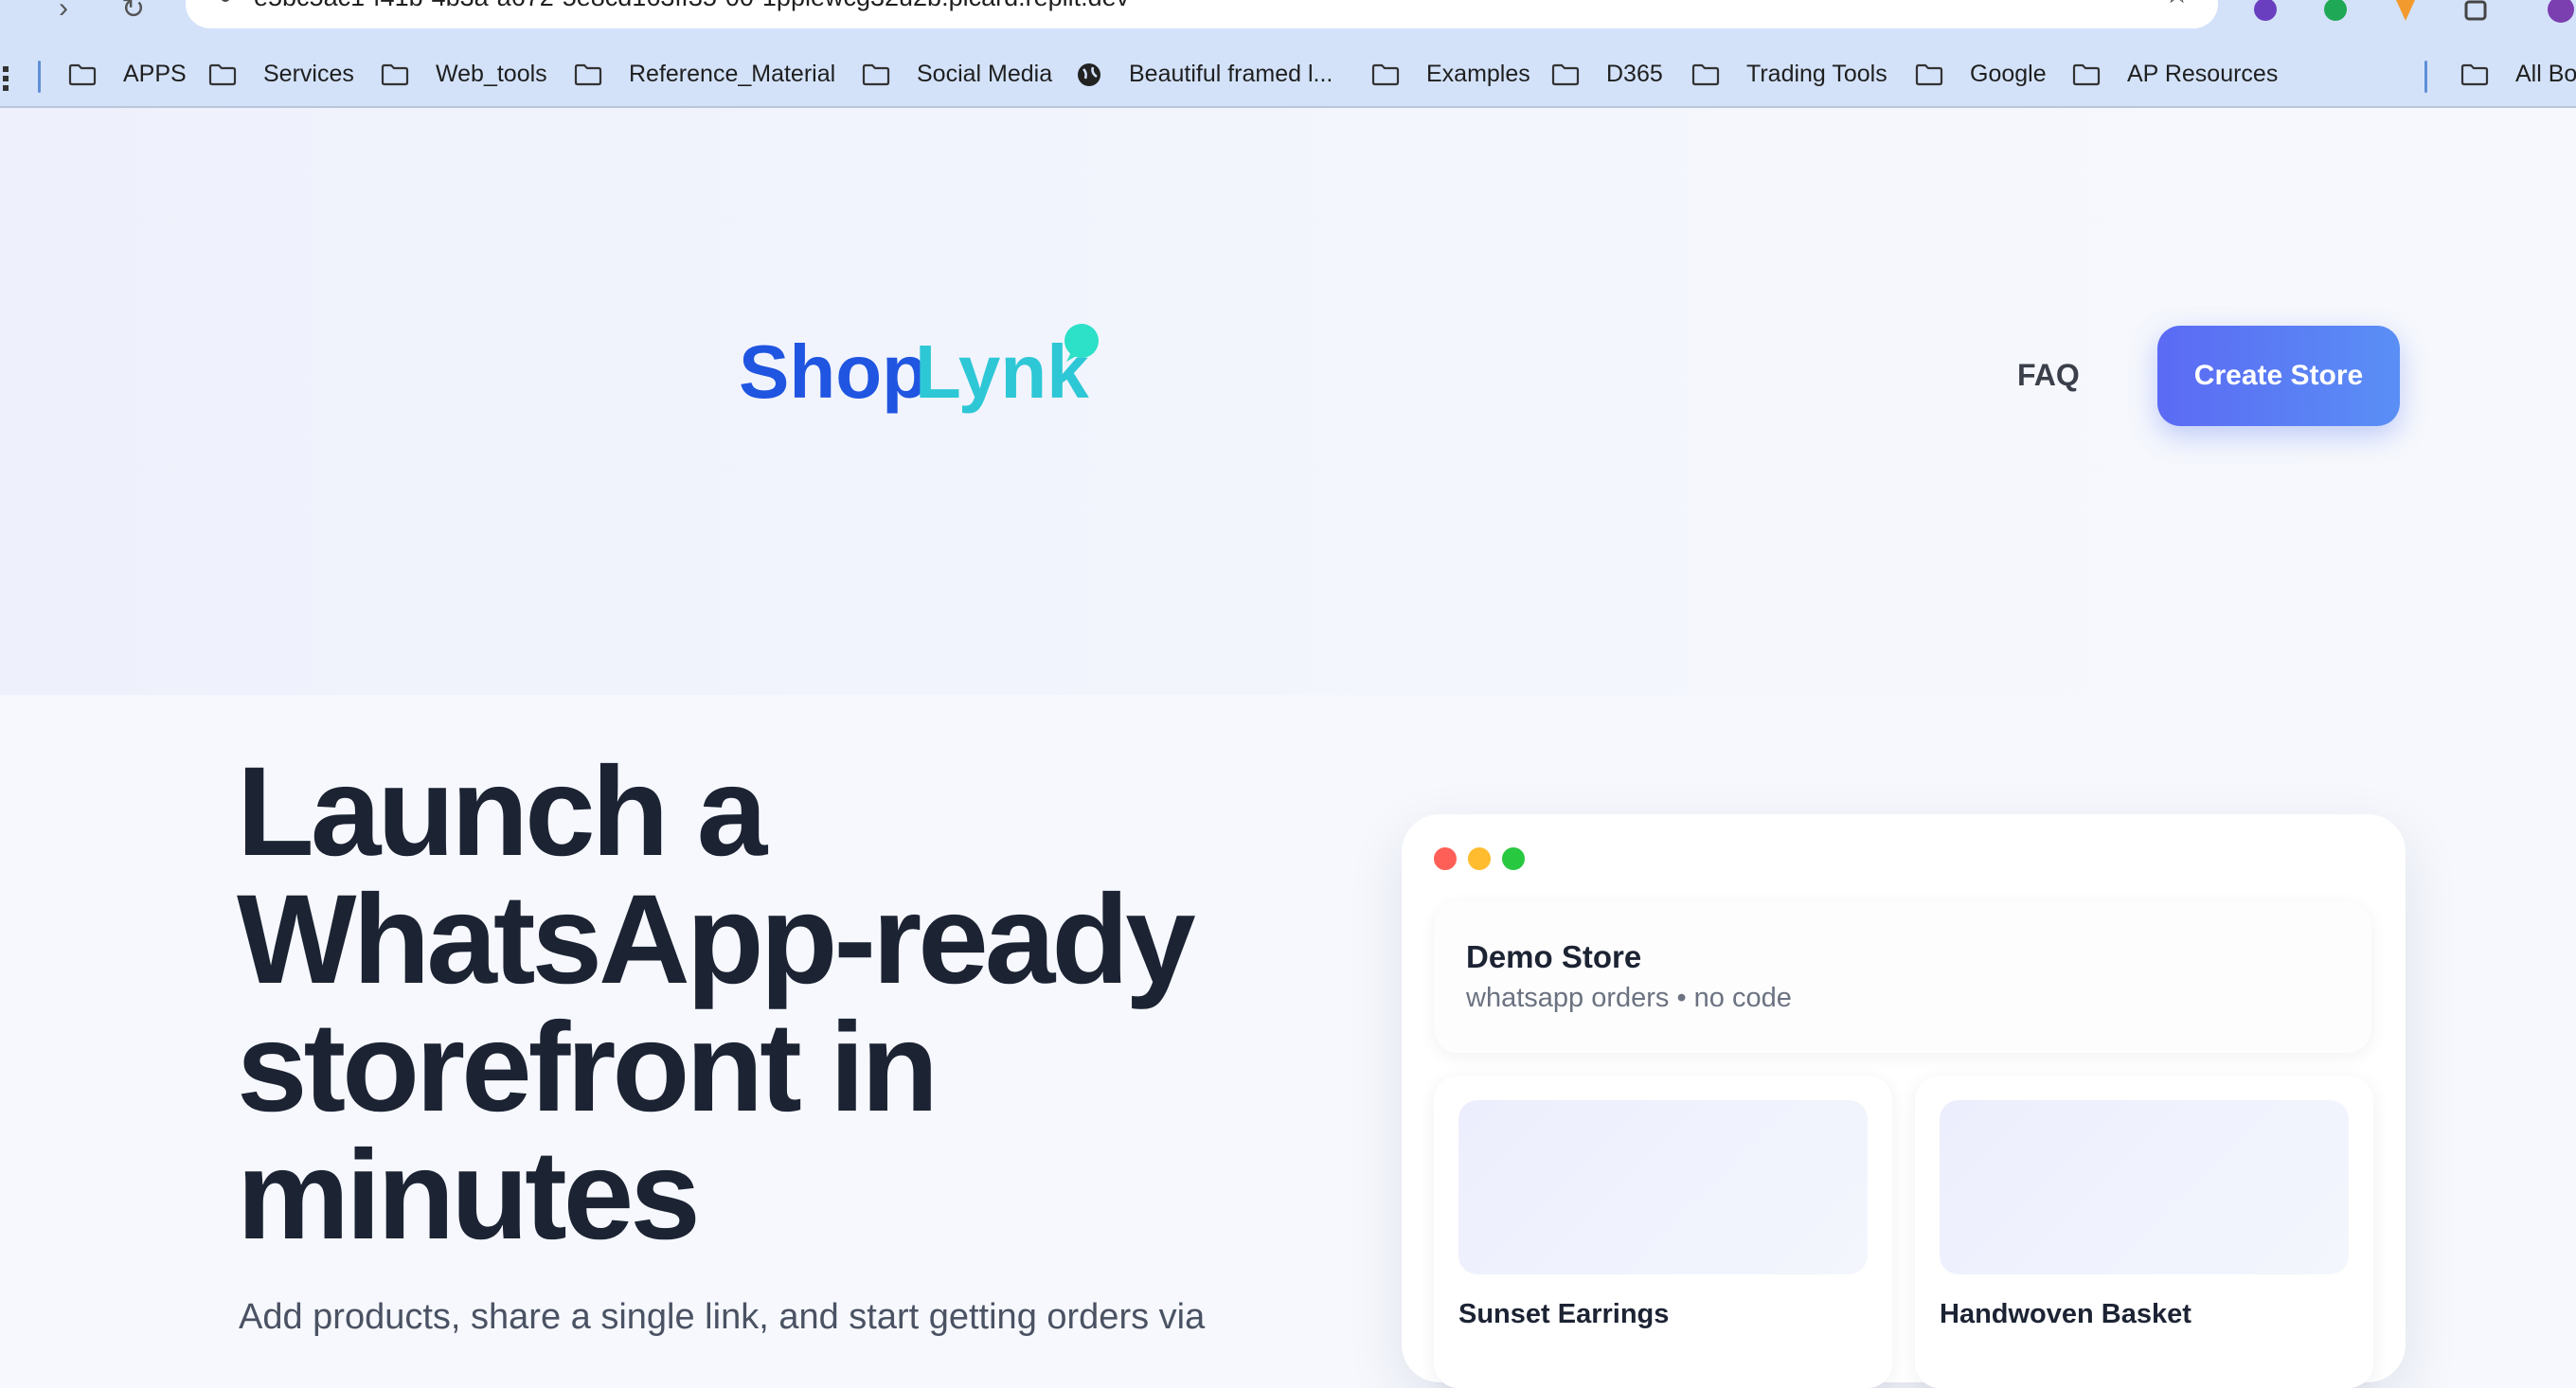 This screenshot has height=1388, width=2576. Describe the element at coordinates (1096, 75) in the screenshot. I see `globe-icon` at that location.